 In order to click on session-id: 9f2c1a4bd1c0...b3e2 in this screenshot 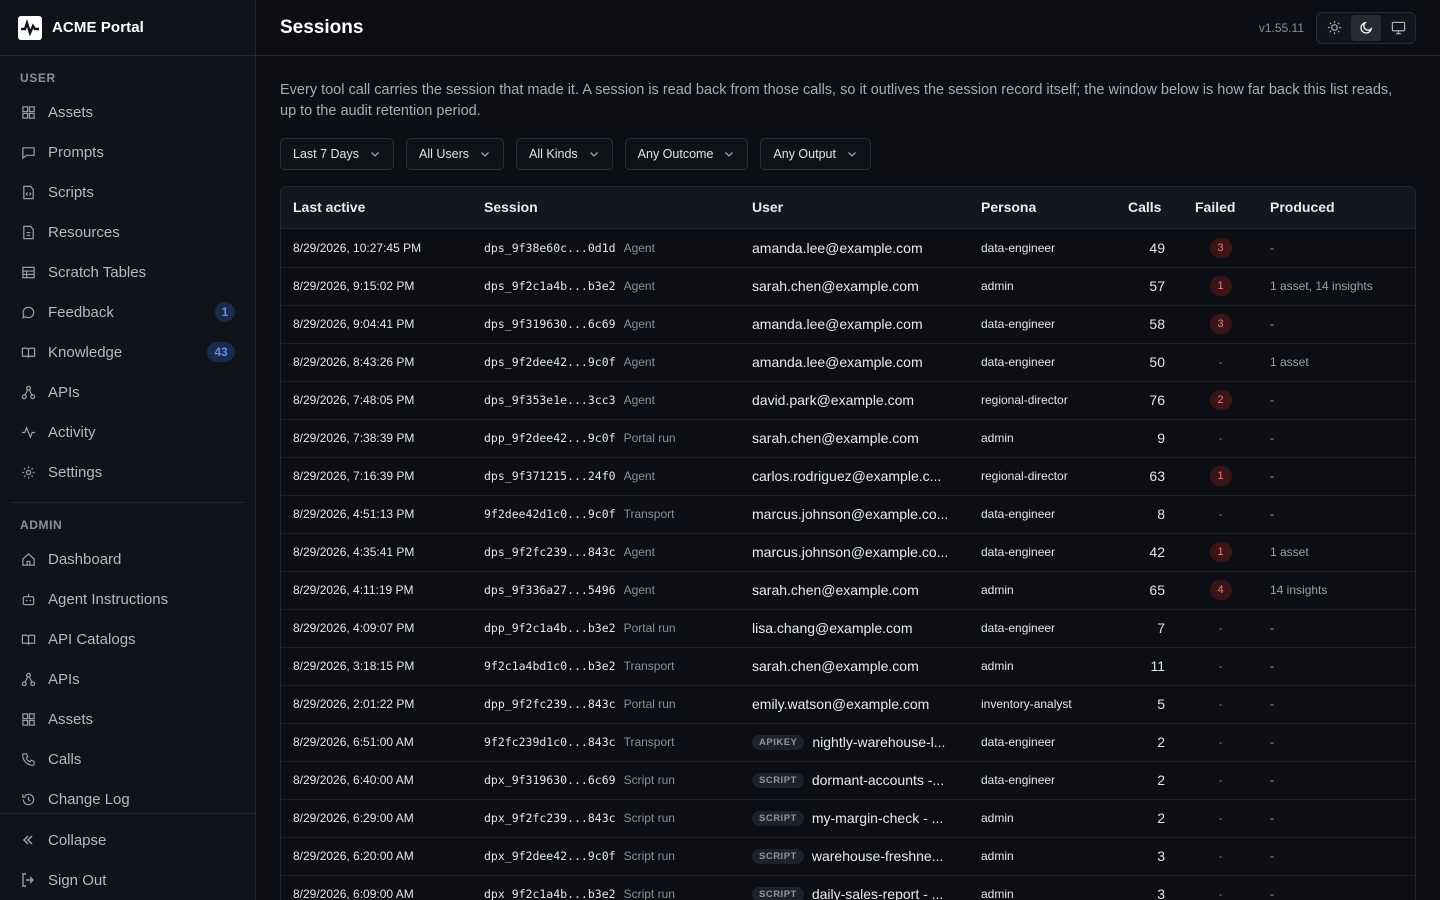, I will do `click(550, 666)`.